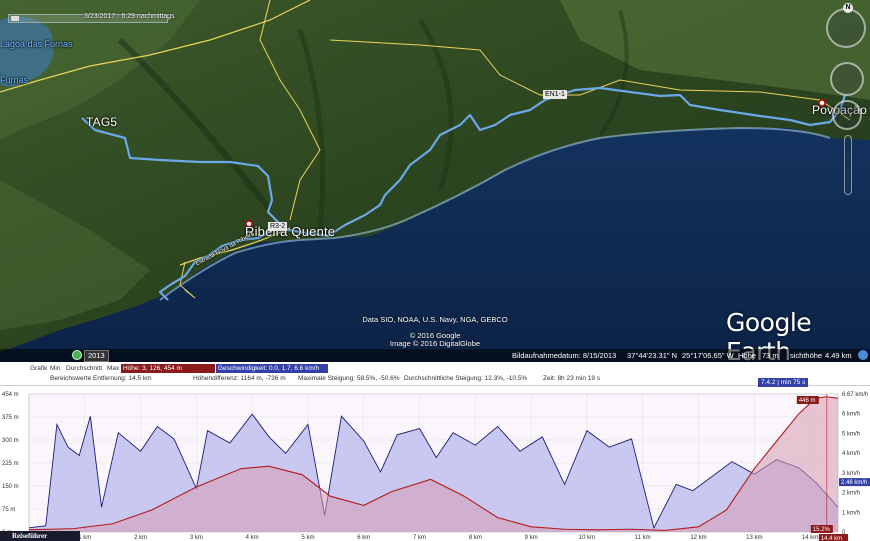 This screenshot has width=870, height=541. What do you see at coordinates (349, 378) in the screenshot?
I see `max-slope-stat: Maximale Steigung: 58.5%, -50.6%` at bounding box center [349, 378].